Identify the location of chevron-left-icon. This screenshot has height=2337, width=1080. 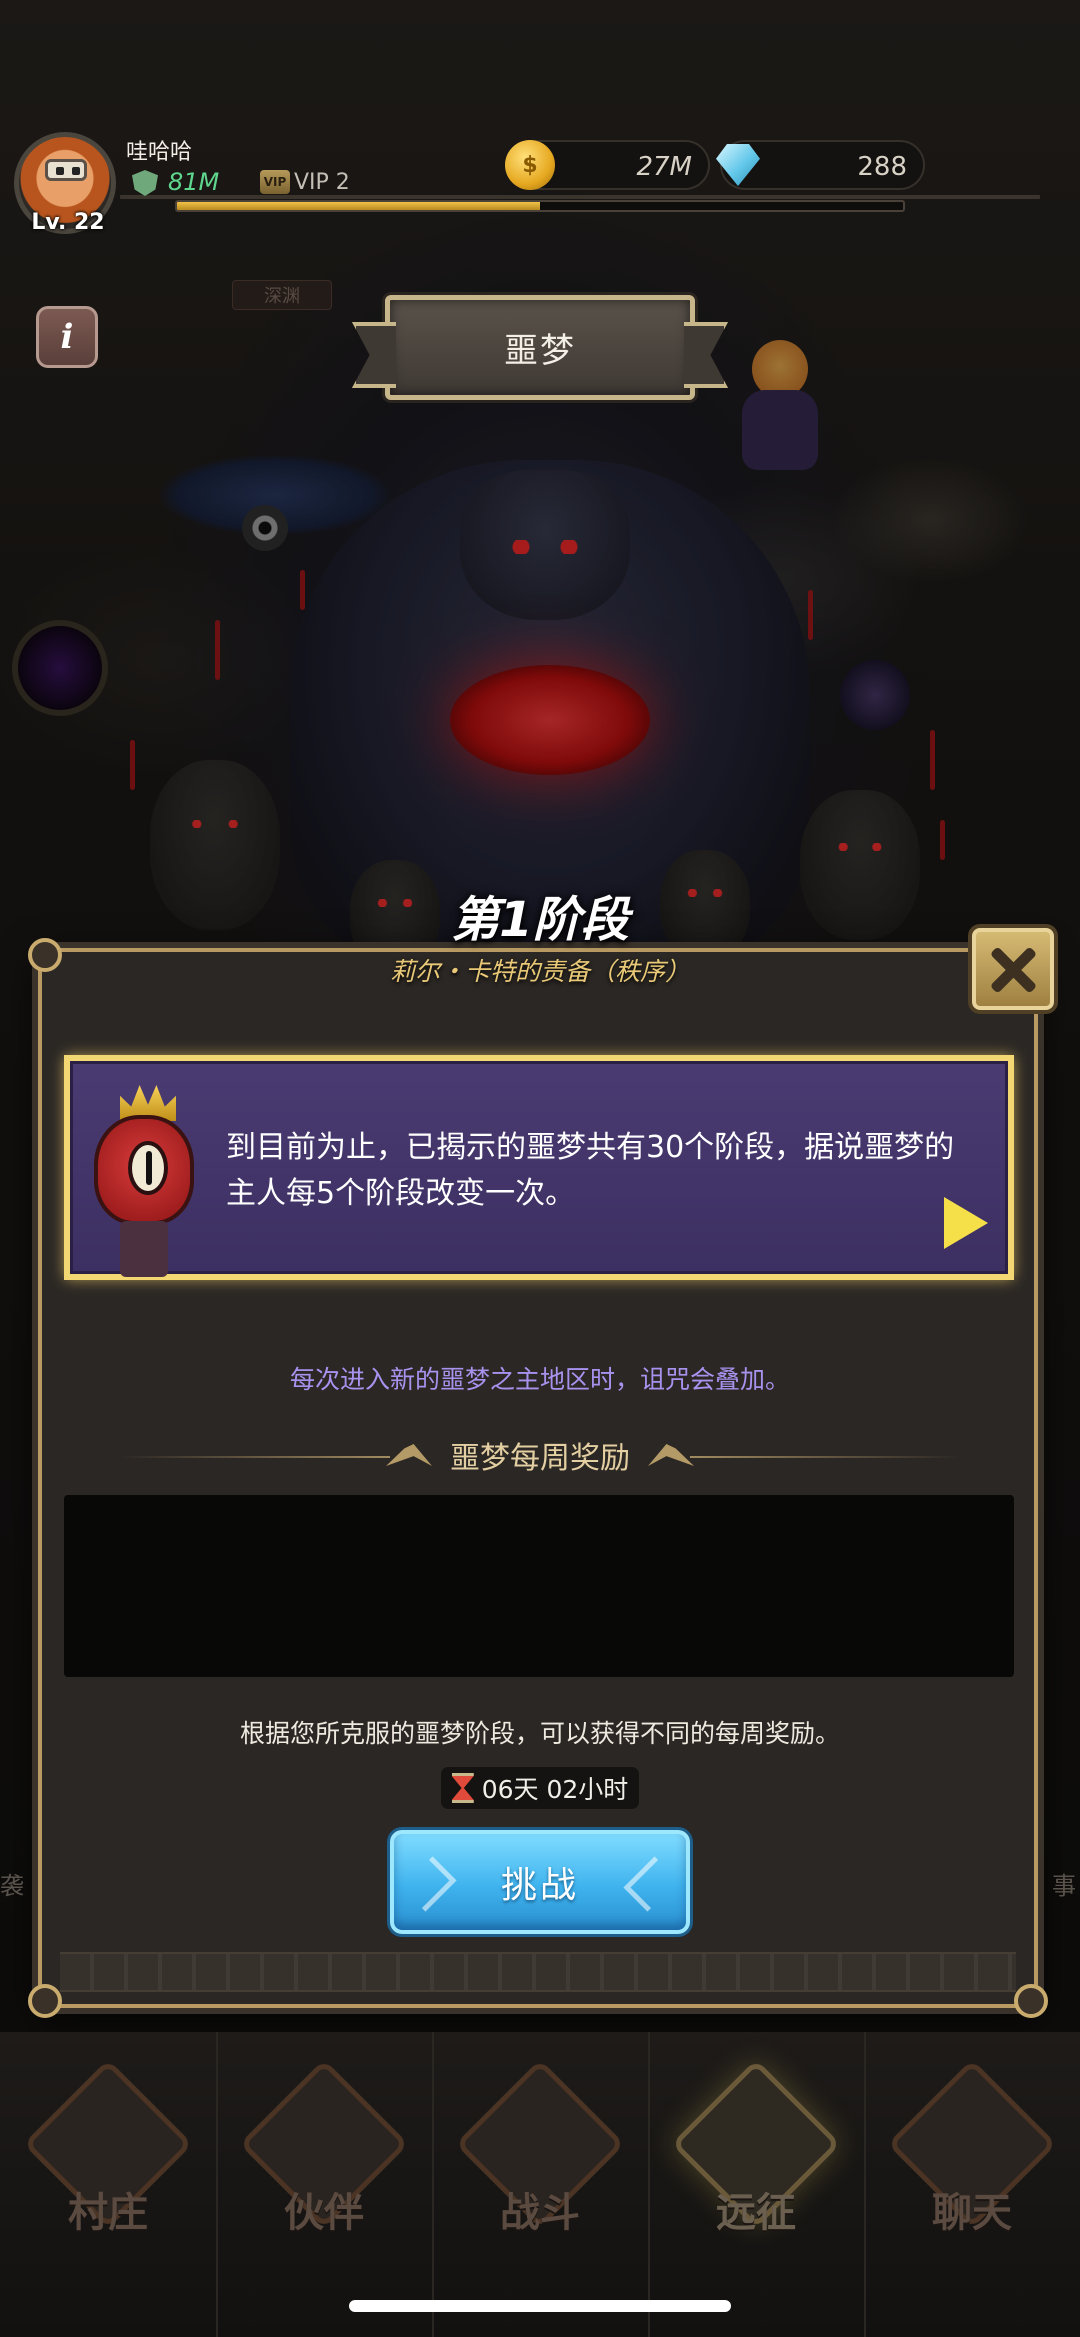
(651, 1884).